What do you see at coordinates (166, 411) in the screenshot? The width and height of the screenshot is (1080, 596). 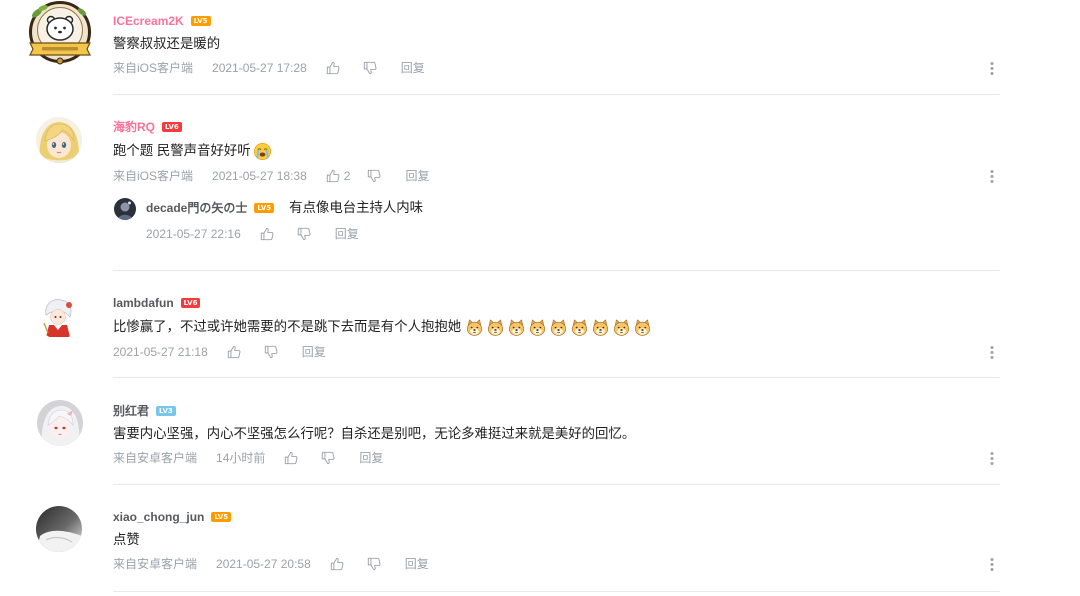 I see `level-badge: LV3` at bounding box center [166, 411].